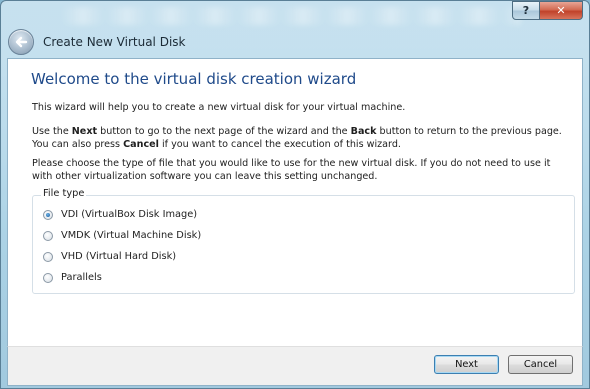  What do you see at coordinates (114, 42) in the screenshot?
I see `window-title: Create New Virtual Disk` at bounding box center [114, 42].